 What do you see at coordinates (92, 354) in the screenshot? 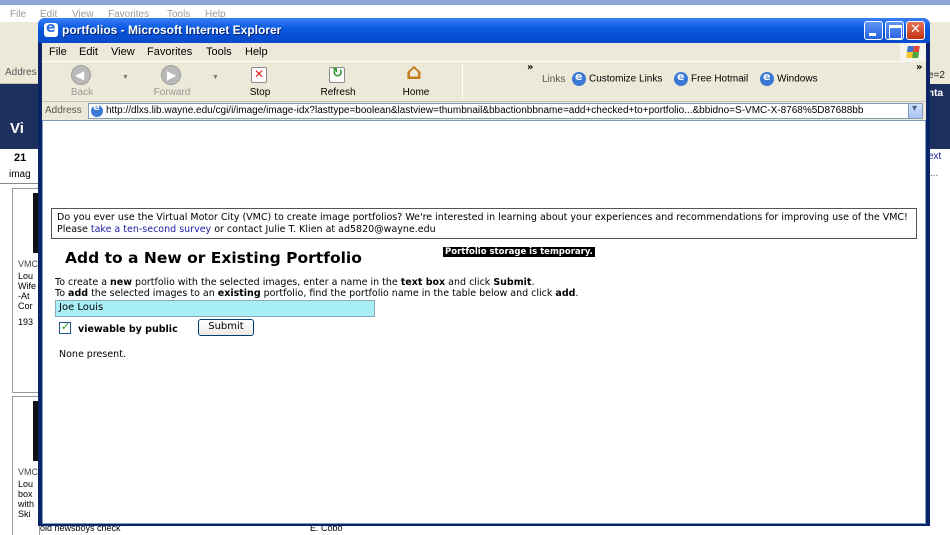
I see `existing-portfolios-empty: None present.` at bounding box center [92, 354].